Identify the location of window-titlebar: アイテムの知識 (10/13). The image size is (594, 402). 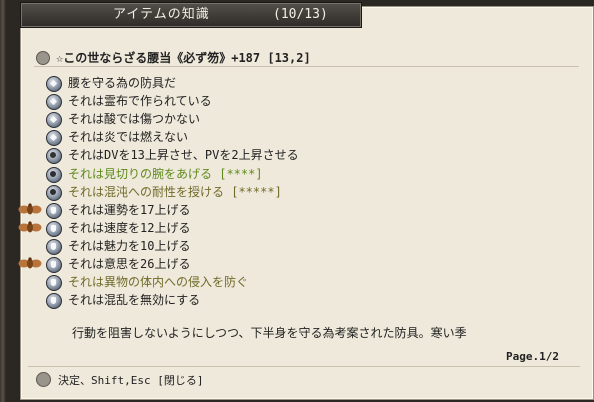
(191, 15).